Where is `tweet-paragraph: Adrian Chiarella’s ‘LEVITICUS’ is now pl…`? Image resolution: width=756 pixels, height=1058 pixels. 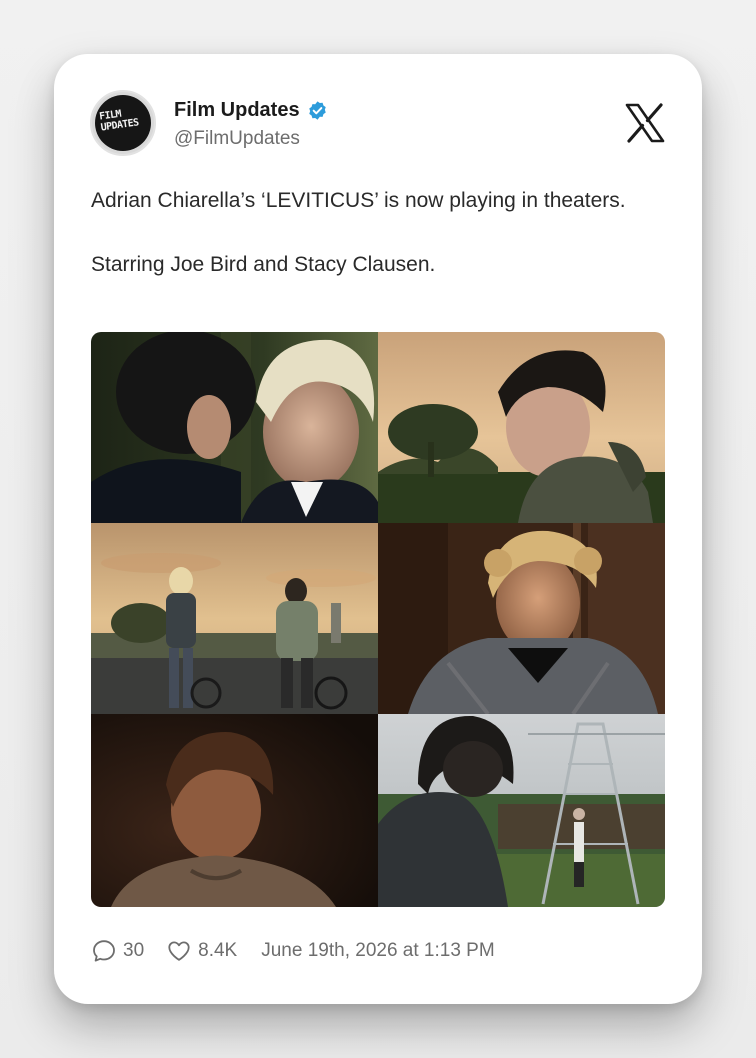
tweet-paragraph: Adrian Chiarella’s ‘LEVITICUS’ is now pl… is located at coordinates (358, 200).